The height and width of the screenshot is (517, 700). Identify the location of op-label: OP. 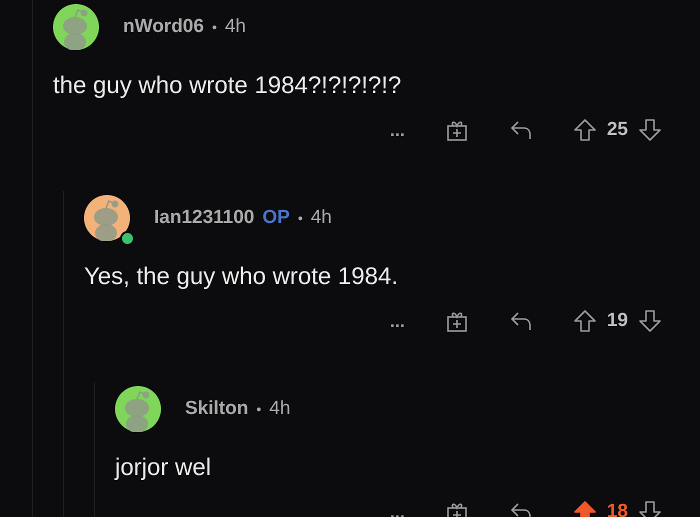
(276, 218).